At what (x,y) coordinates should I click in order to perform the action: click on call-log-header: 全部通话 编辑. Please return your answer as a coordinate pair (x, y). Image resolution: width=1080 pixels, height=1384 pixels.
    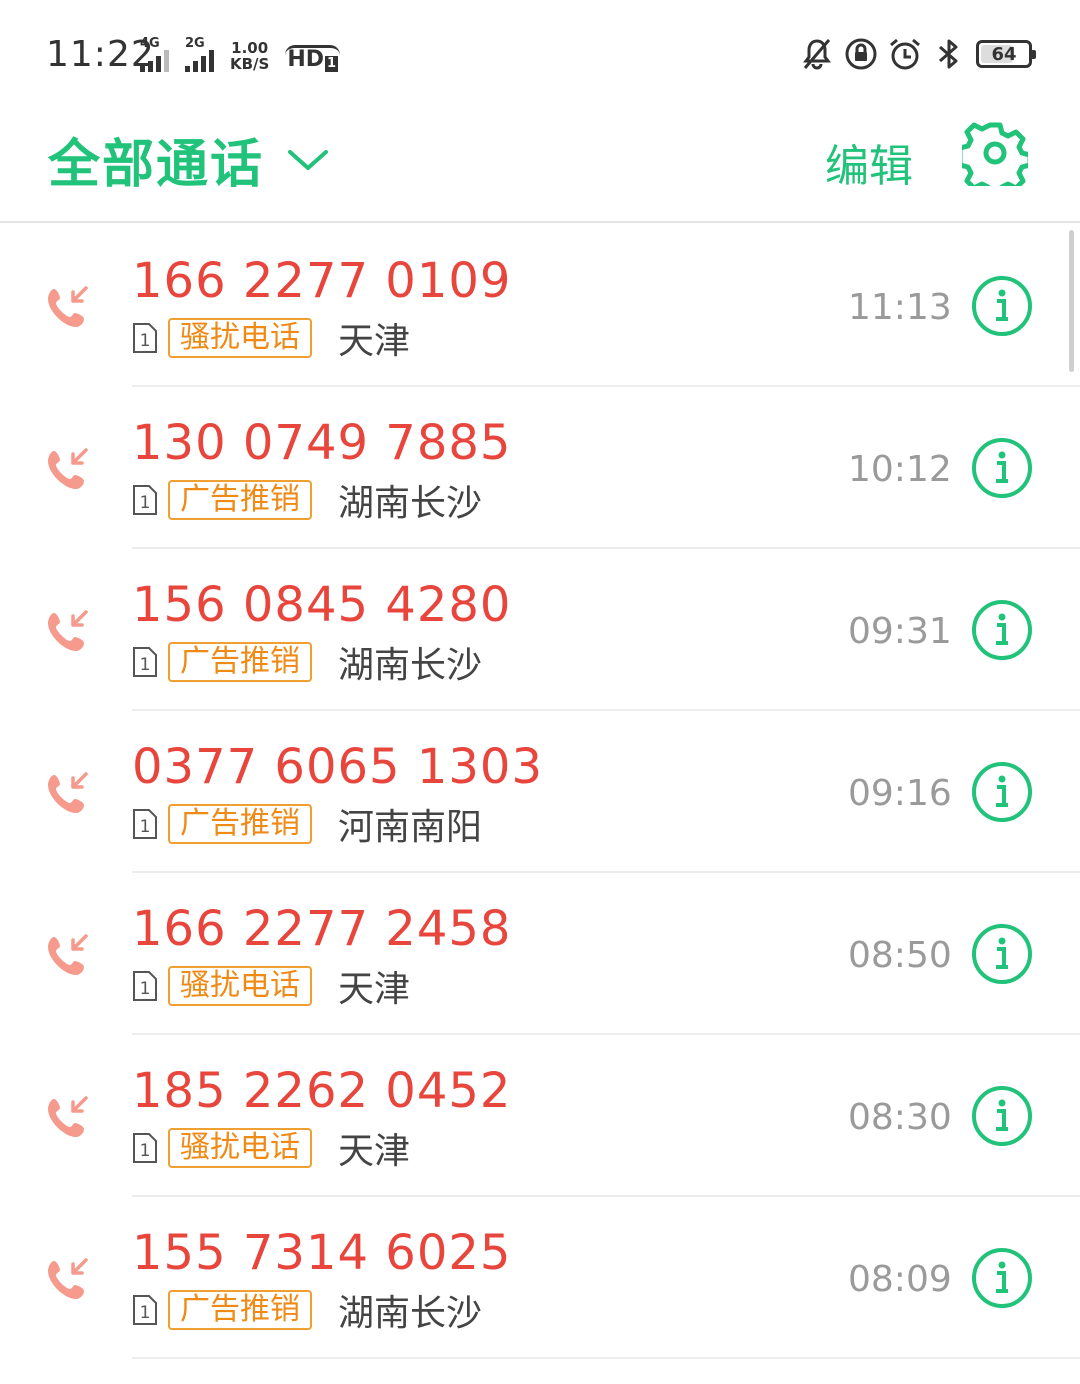
    Looking at the image, I should click on (540, 161).